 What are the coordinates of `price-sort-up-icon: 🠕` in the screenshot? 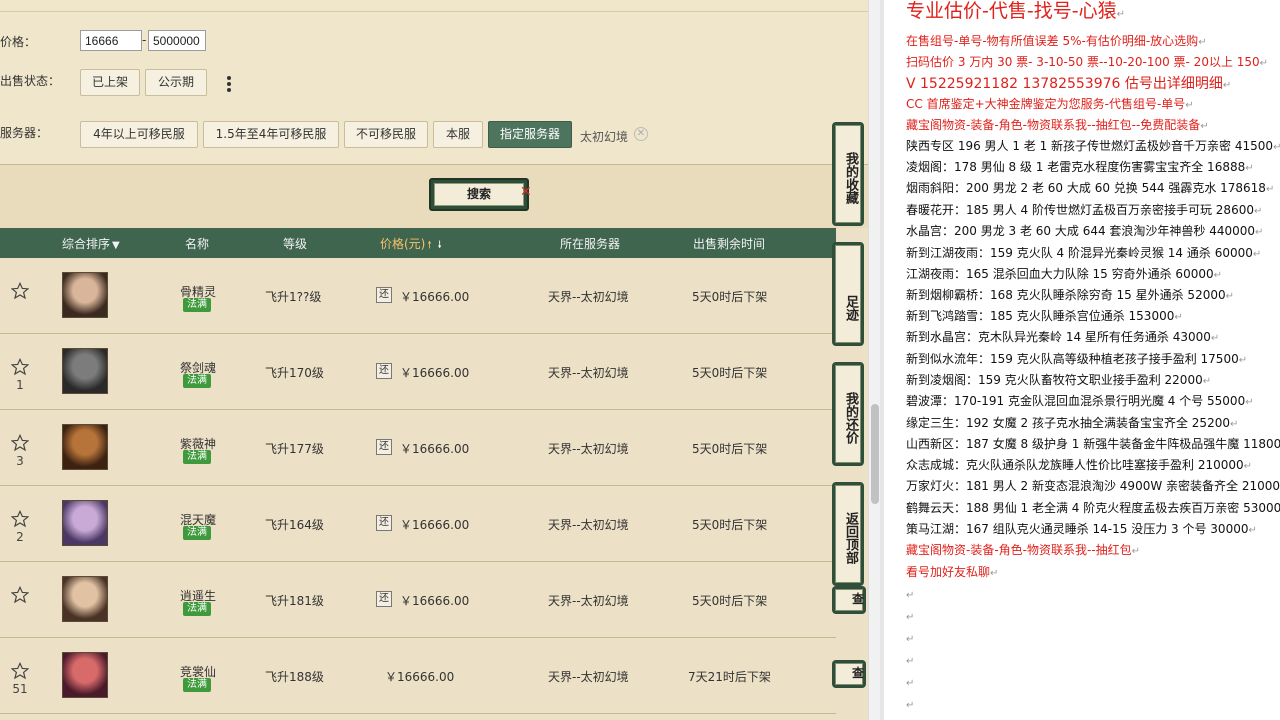 It's located at (429, 245).